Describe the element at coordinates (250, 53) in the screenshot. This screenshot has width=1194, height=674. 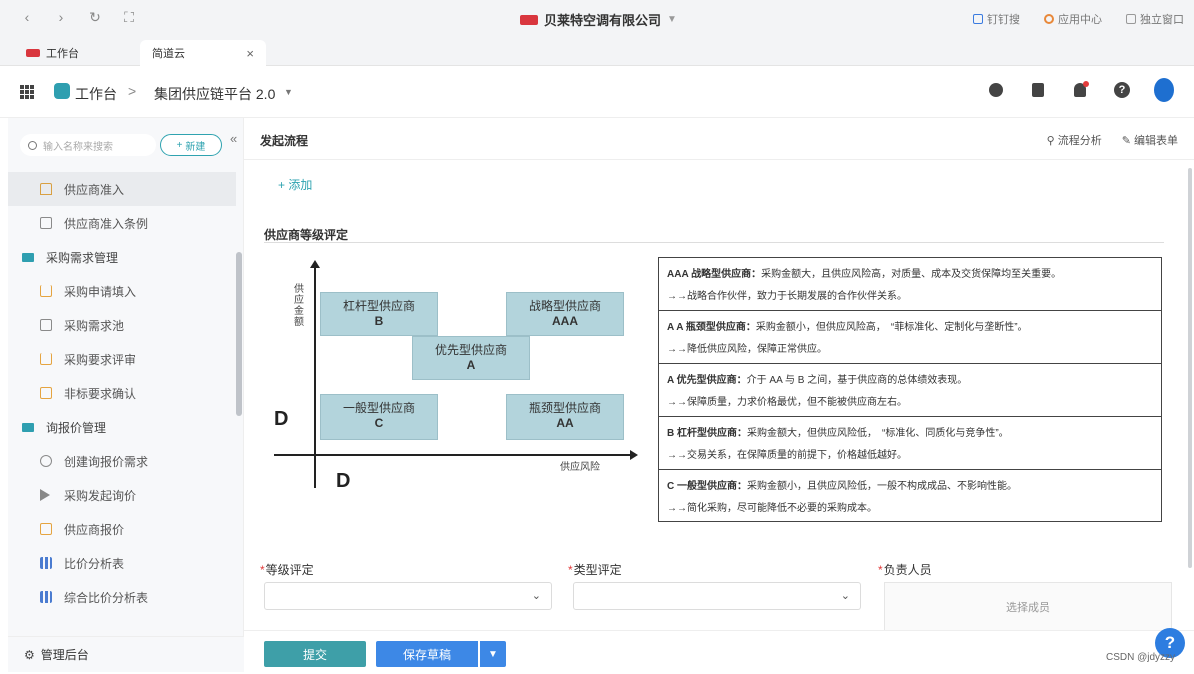
I see `close-icon: ×` at that location.